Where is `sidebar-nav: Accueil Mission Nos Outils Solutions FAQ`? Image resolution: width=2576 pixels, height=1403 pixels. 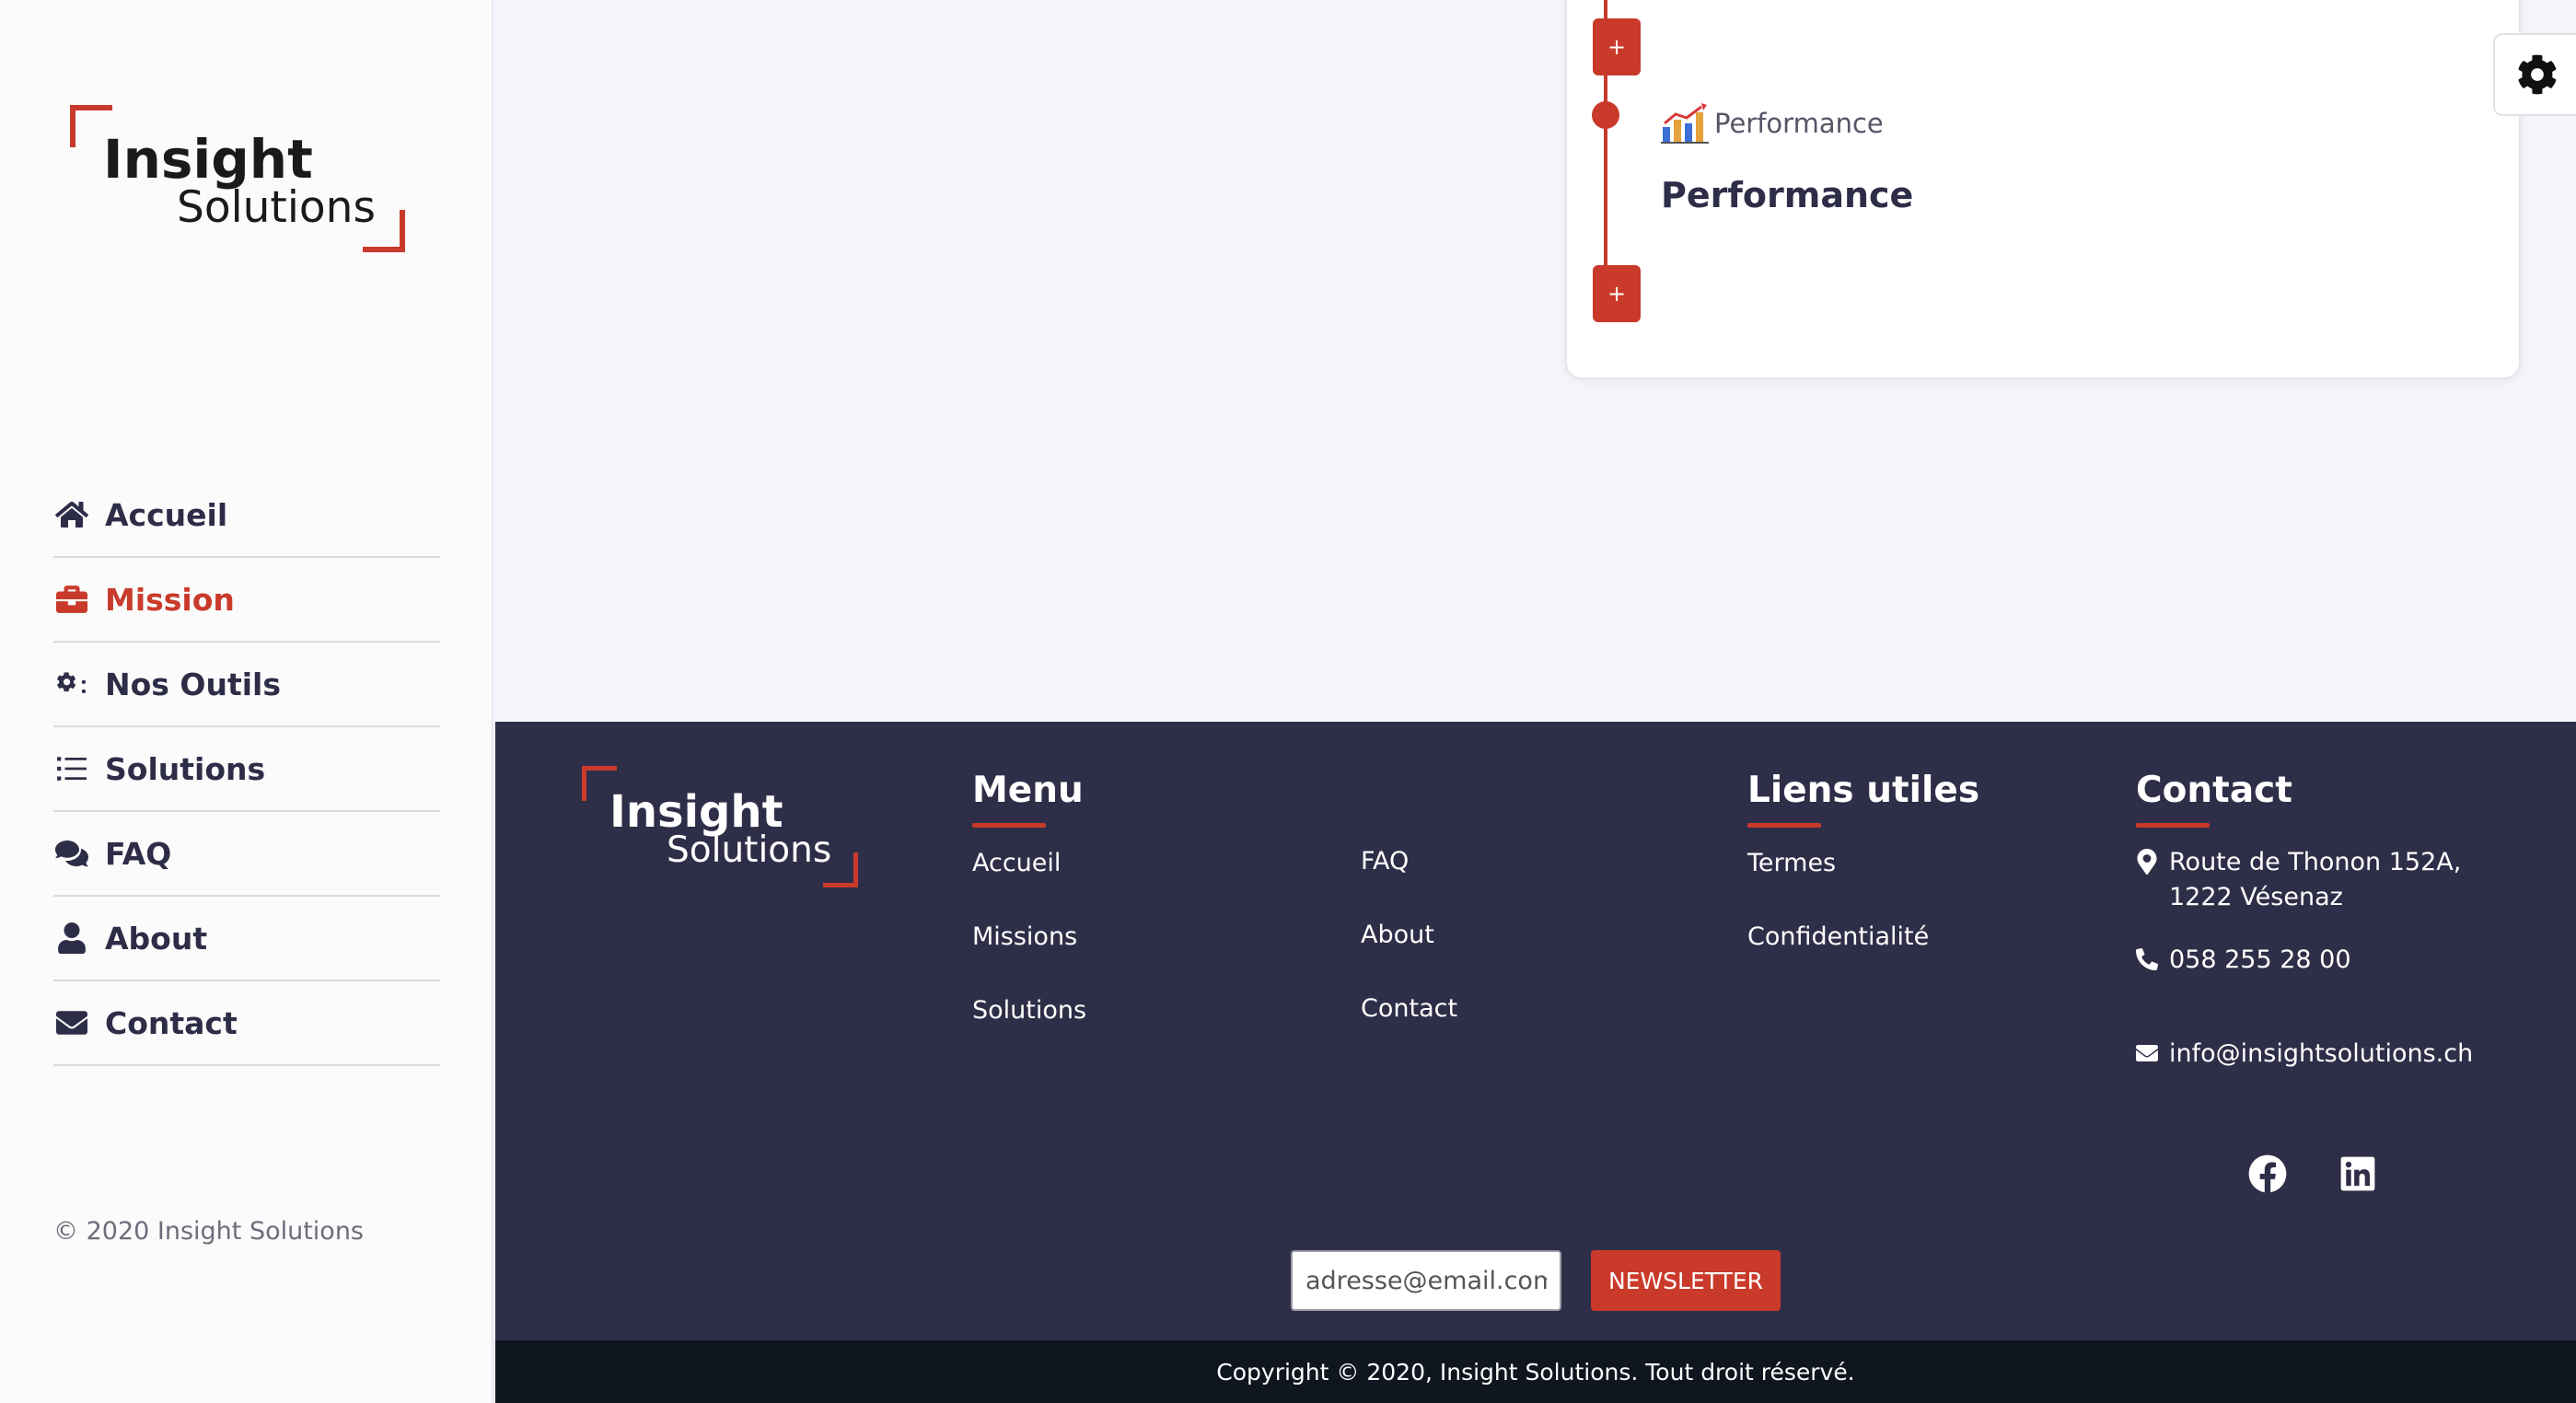
sidebar-nav: Accueil Mission Nos Outils Solutions FAQ is located at coordinates (246, 769).